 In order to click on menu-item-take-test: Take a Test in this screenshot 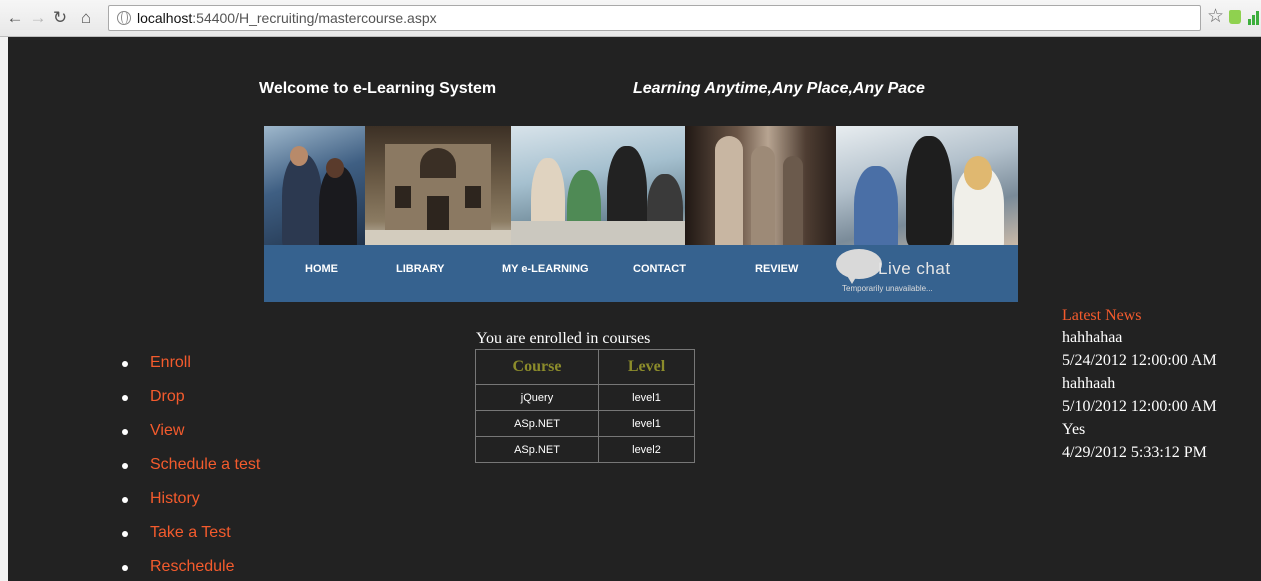, I will do `click(191, 539)`.